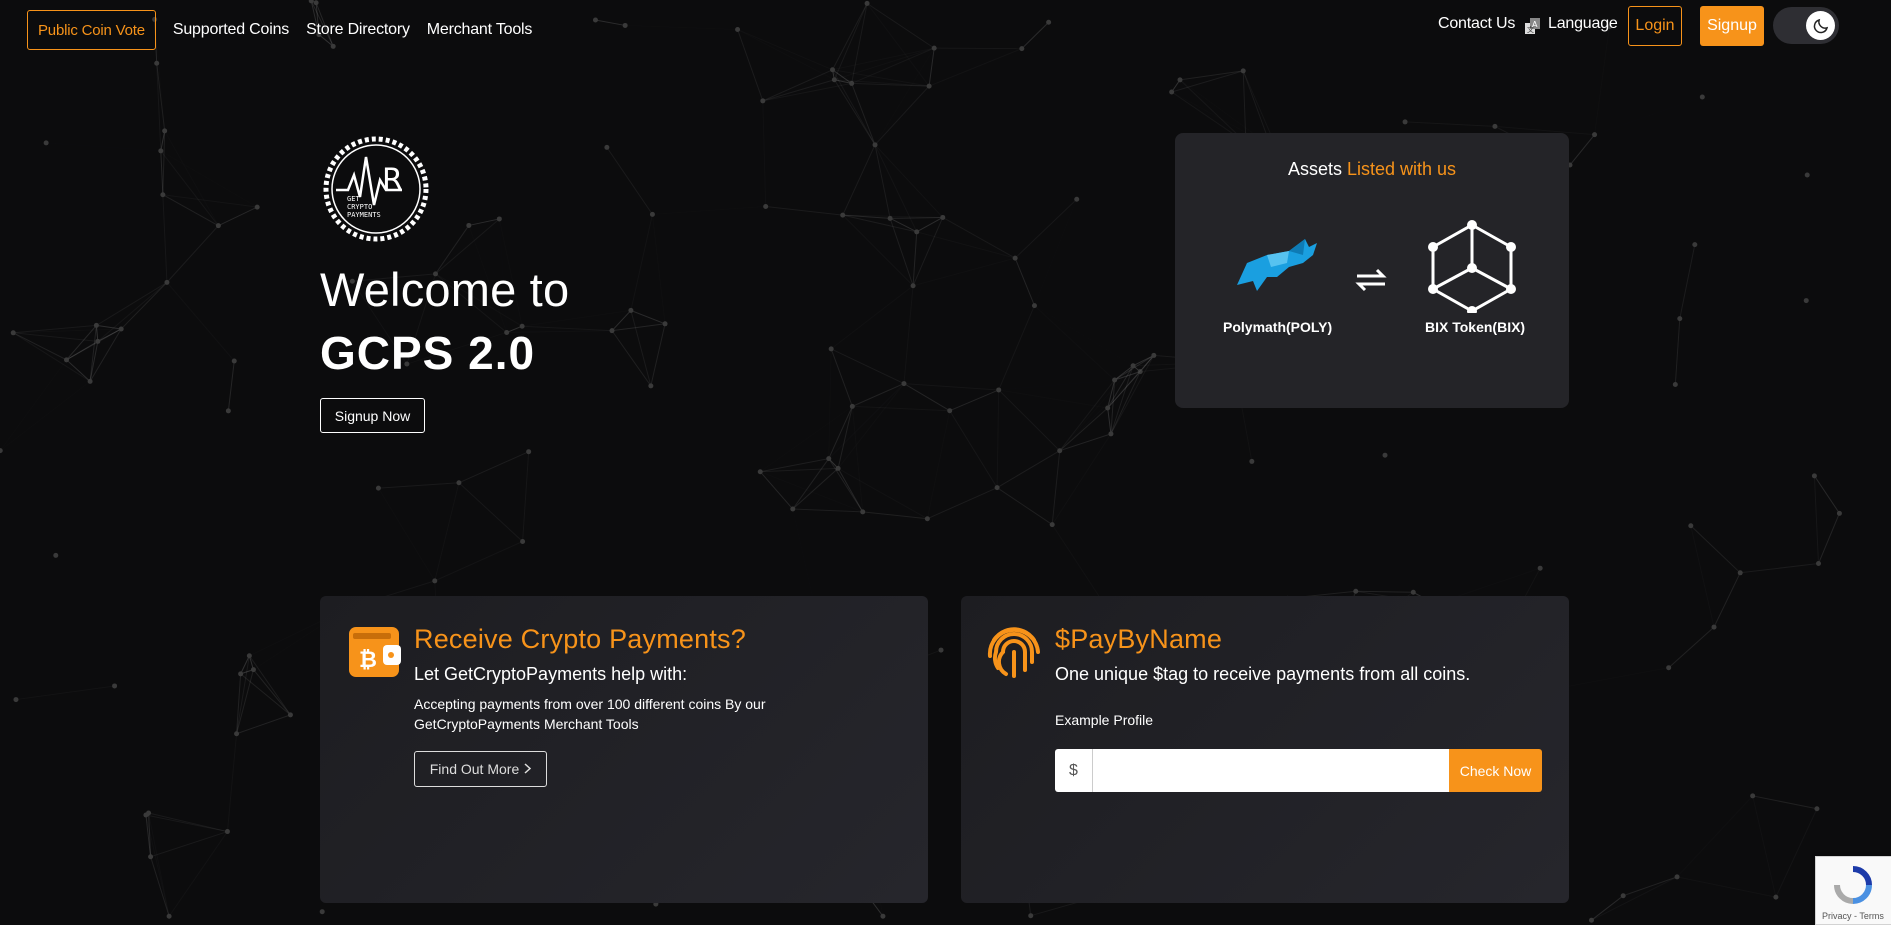 This screenshot has width=1891, height=925. What do you see at coordinates (1275, 265) in the screenshot?
I see `bull-icon` at bounding box center [1275, 265].